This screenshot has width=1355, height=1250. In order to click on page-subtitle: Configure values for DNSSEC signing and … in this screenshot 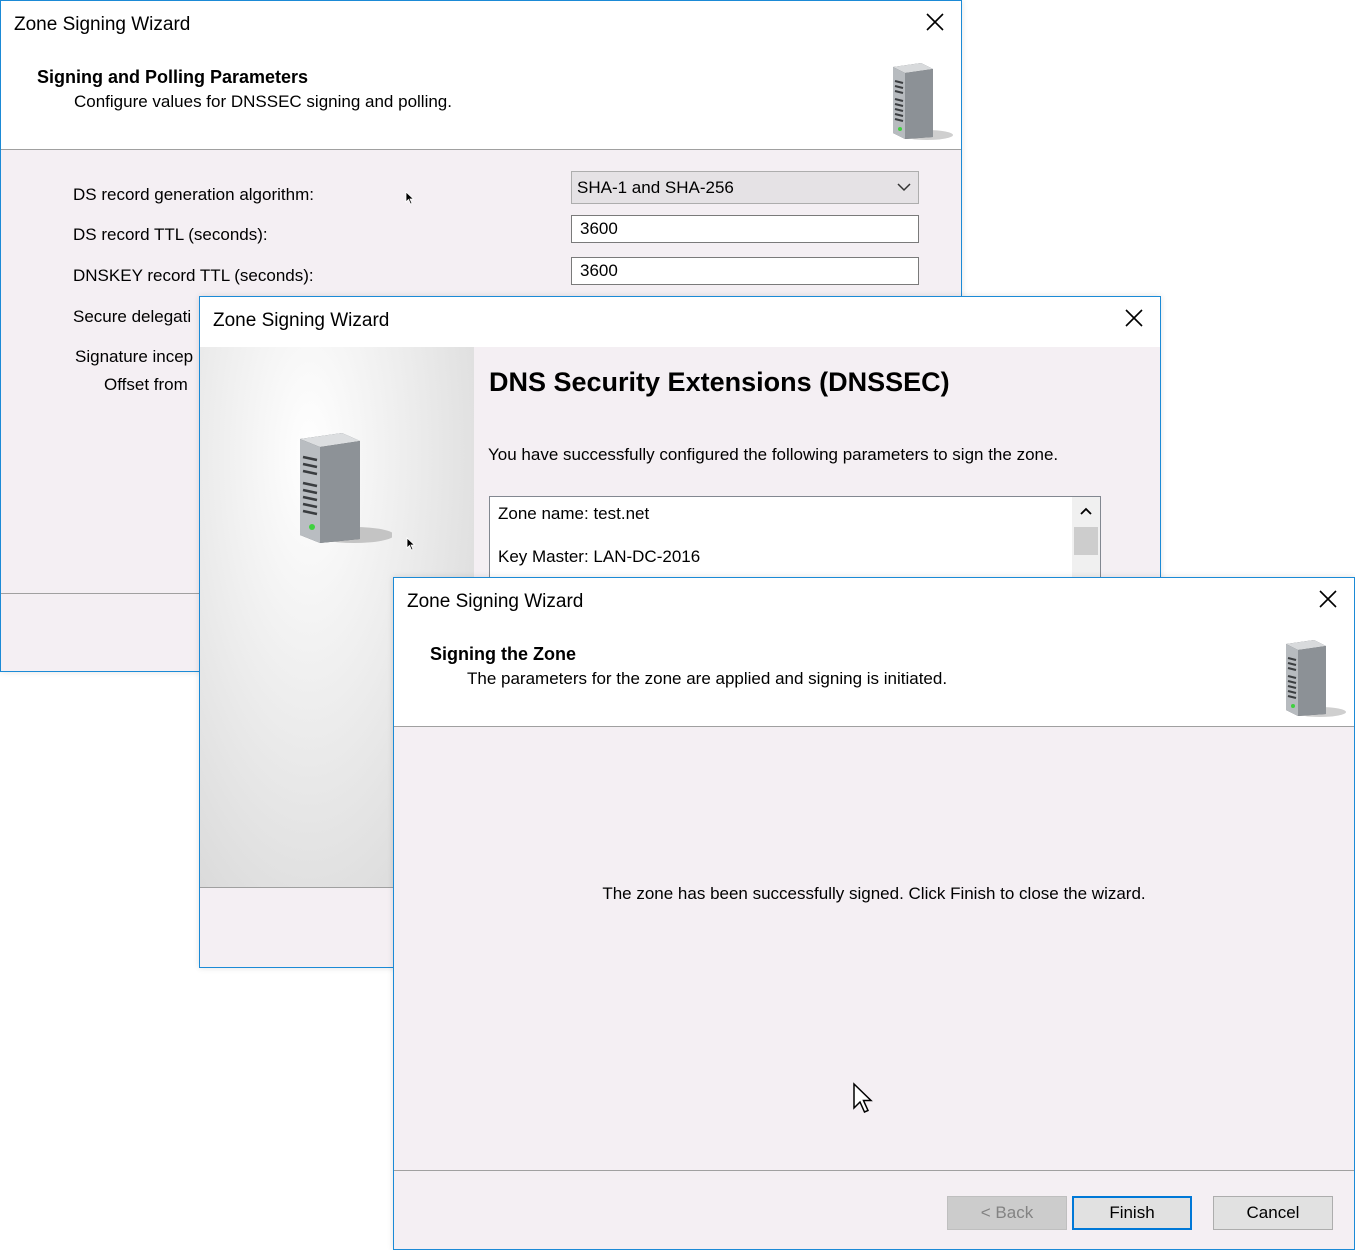, I will do `click(263, 101)`.